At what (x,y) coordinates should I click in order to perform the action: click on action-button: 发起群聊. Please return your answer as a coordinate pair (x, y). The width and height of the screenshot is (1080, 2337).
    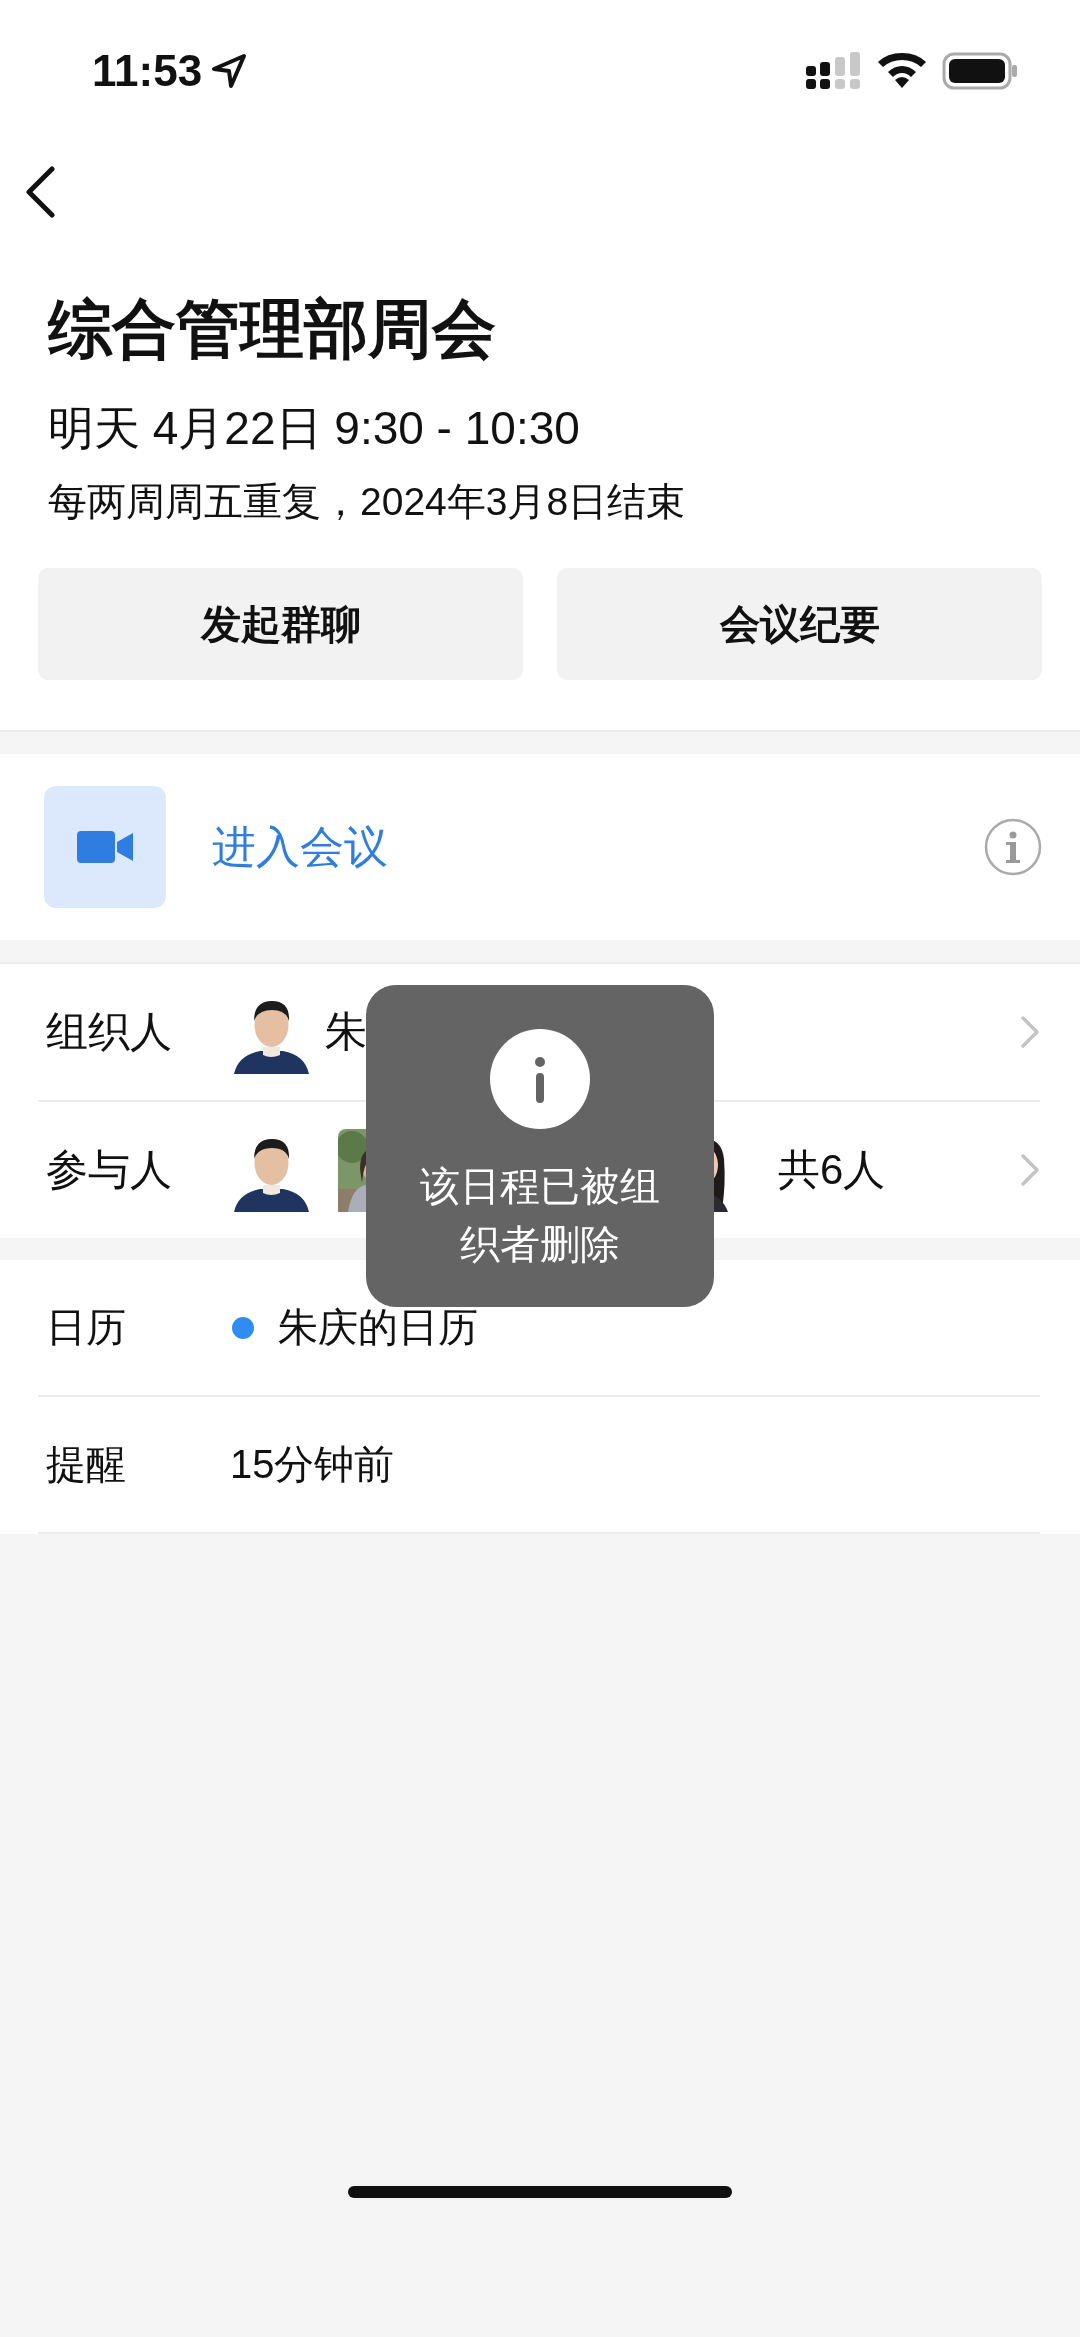
    Looking at the image, I should click on (280, 624).